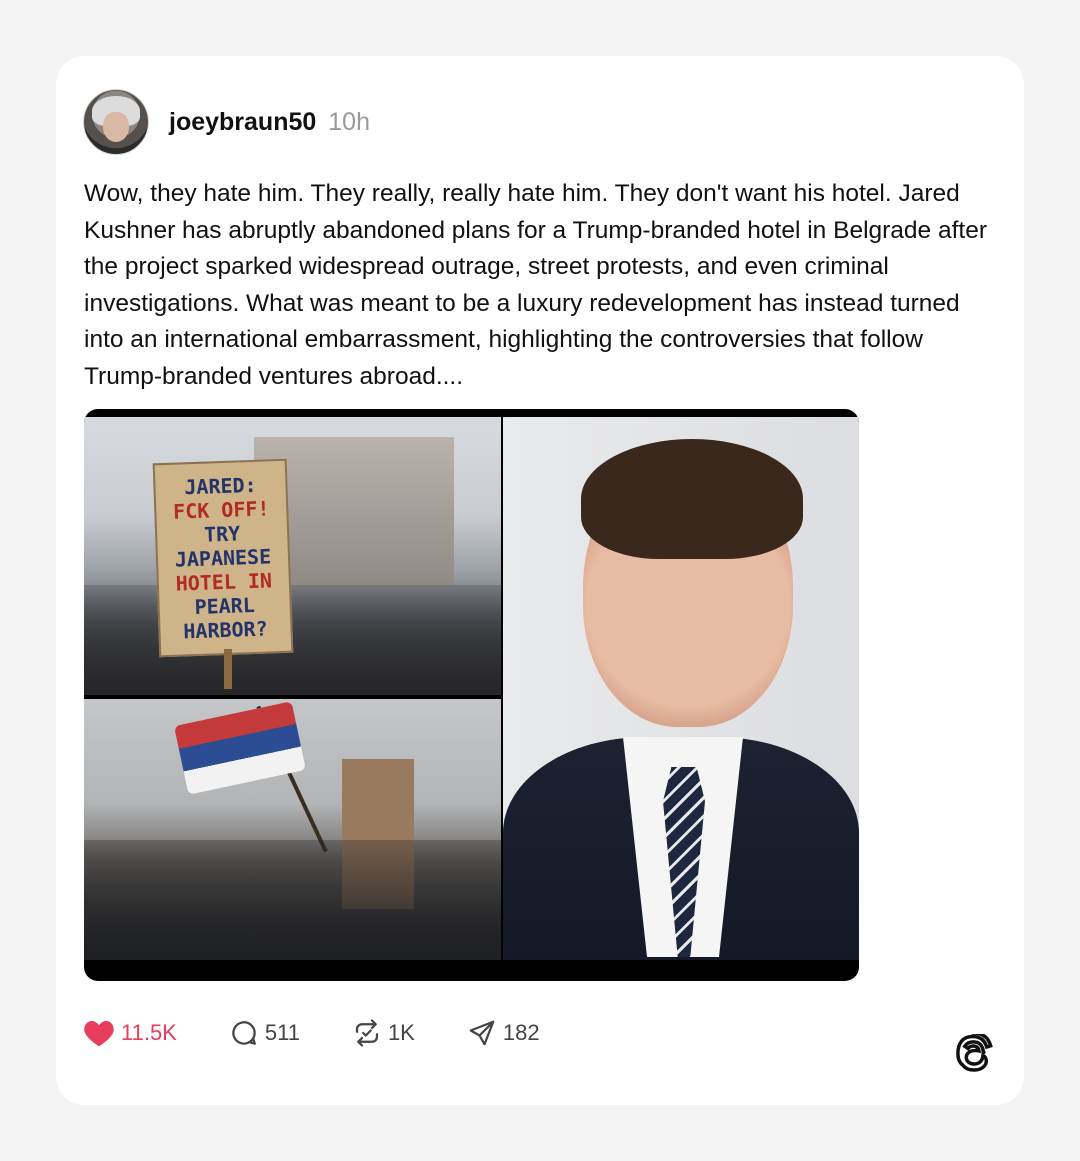 The width and height of the screenshot is (1080, 1161). Describe the element at coordinates (292, 900) in the screenshot. I see `crowd` at that location.